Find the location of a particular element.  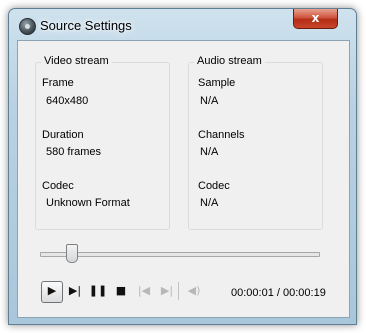

step-forward-icon: ▶| is located at coordinates (75, 290).